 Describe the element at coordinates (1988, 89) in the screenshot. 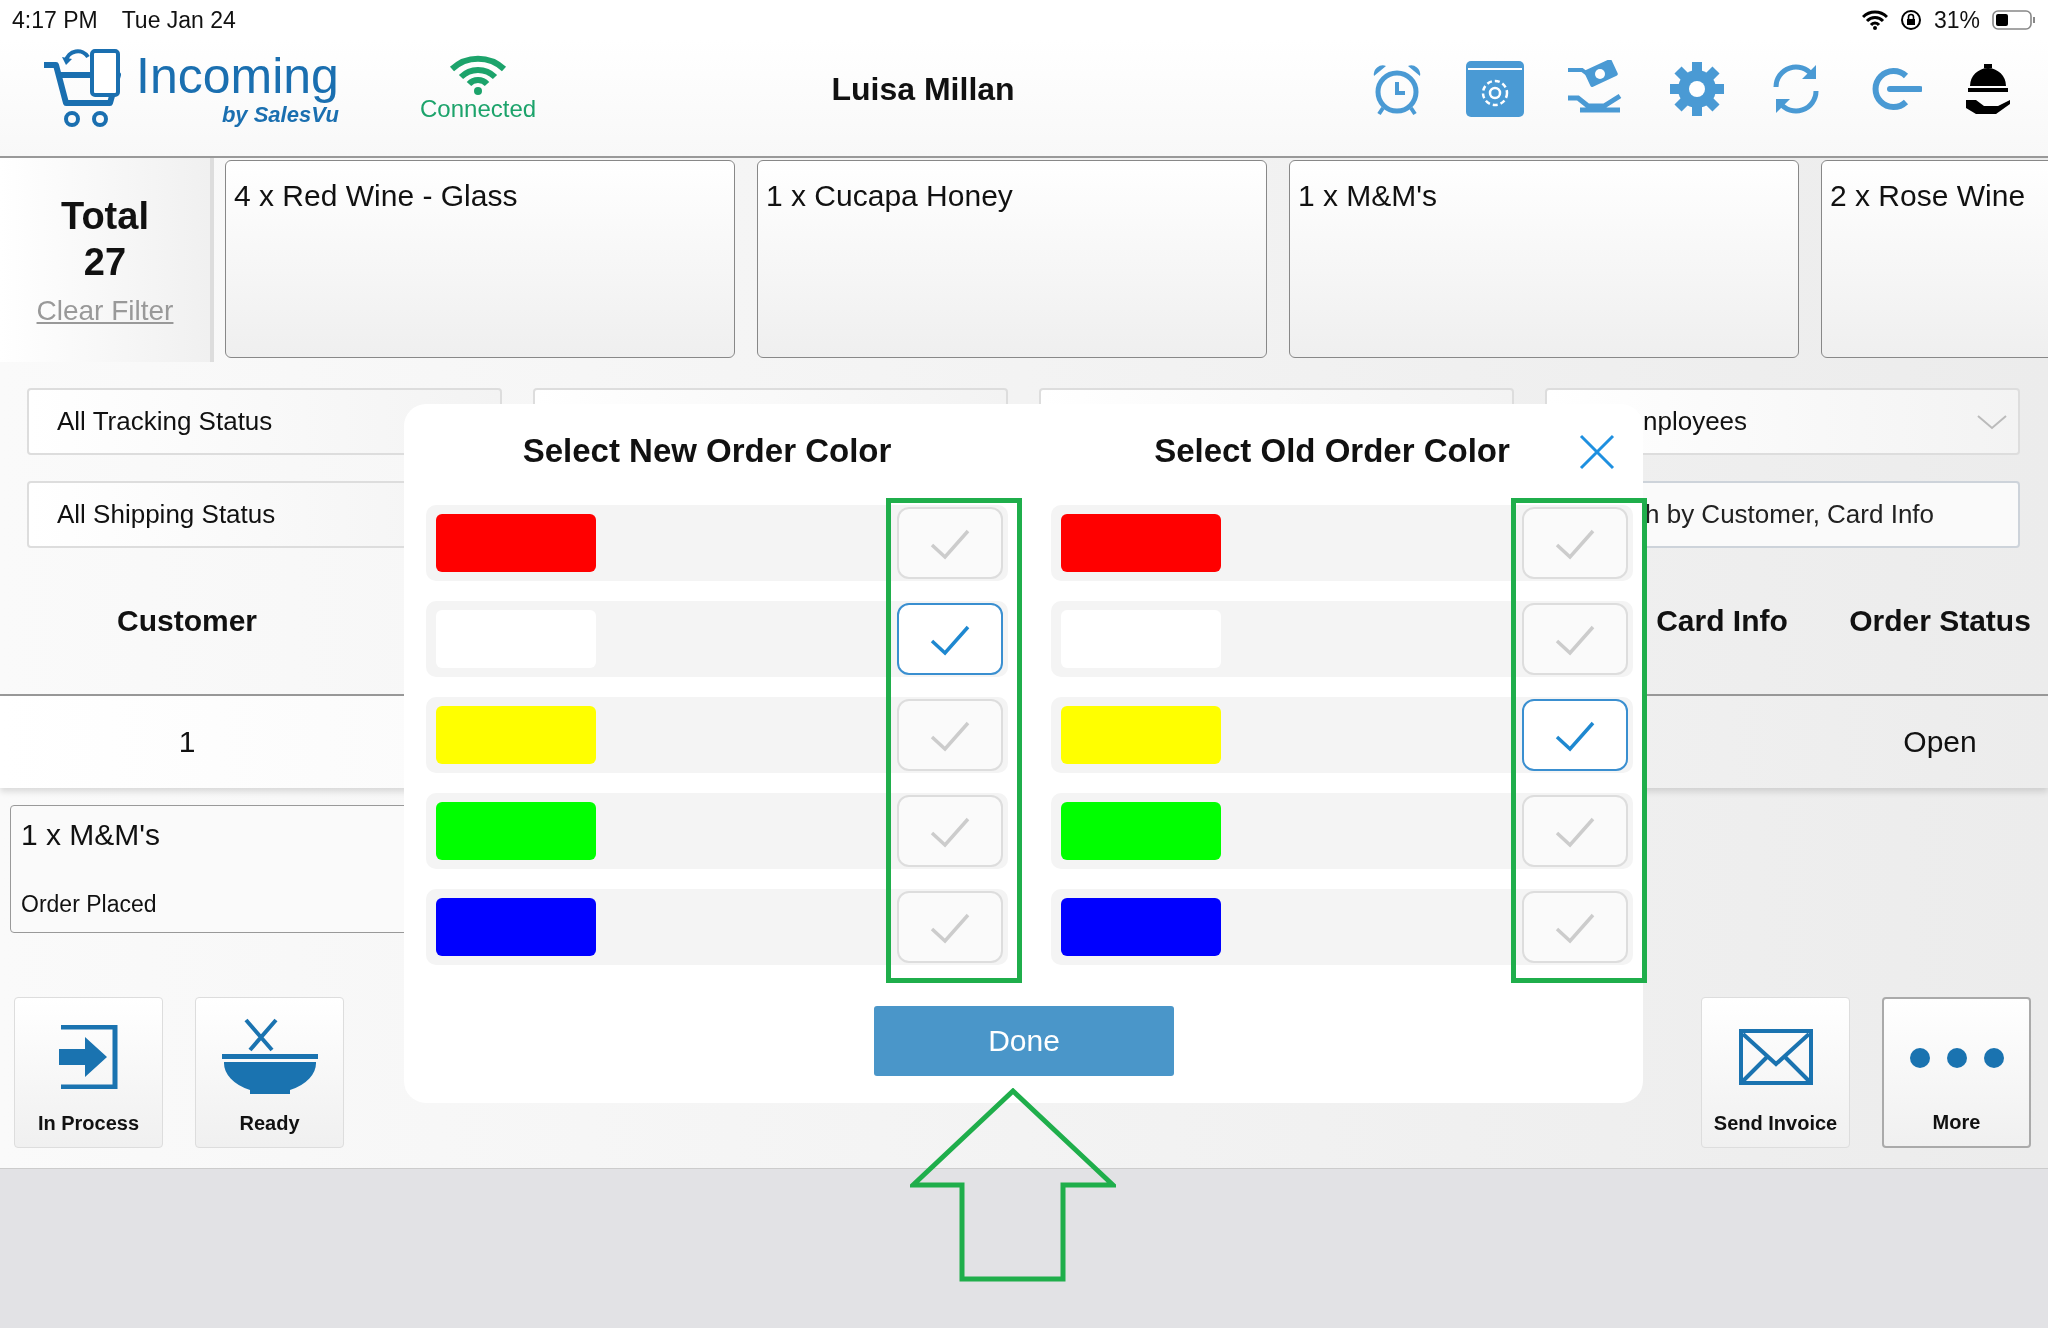

I see `service-bell-icon` at that location.